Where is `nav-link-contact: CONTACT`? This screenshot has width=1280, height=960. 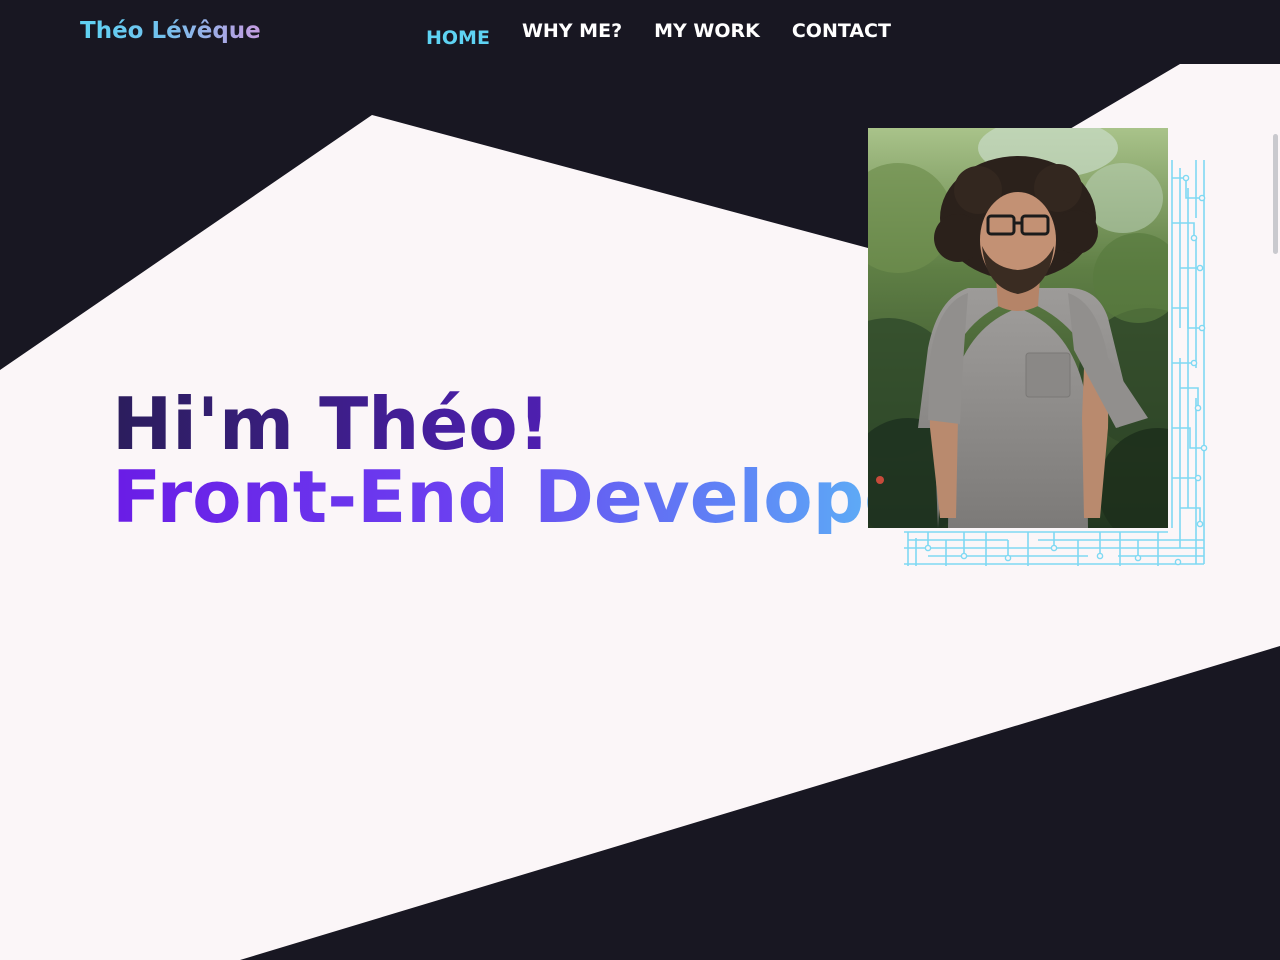
nav-link-contact: CONTACT is located at coordinates (841, 31).